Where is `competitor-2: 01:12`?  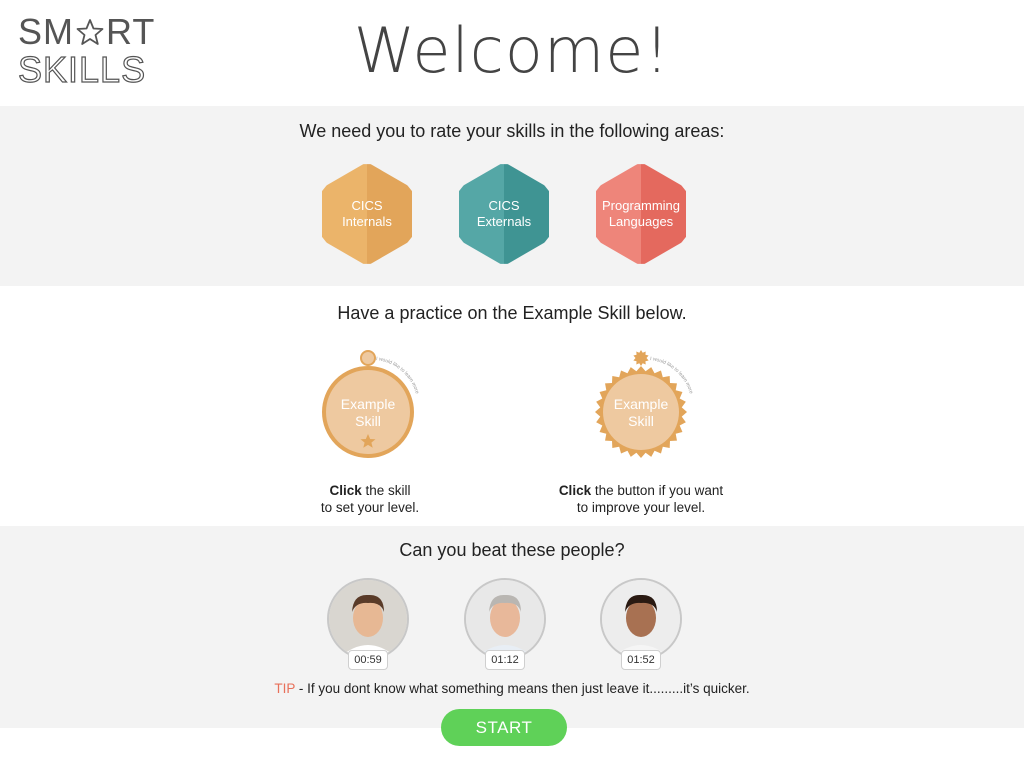 competitor-2: 01:12 is located at coordinates (505, 625).